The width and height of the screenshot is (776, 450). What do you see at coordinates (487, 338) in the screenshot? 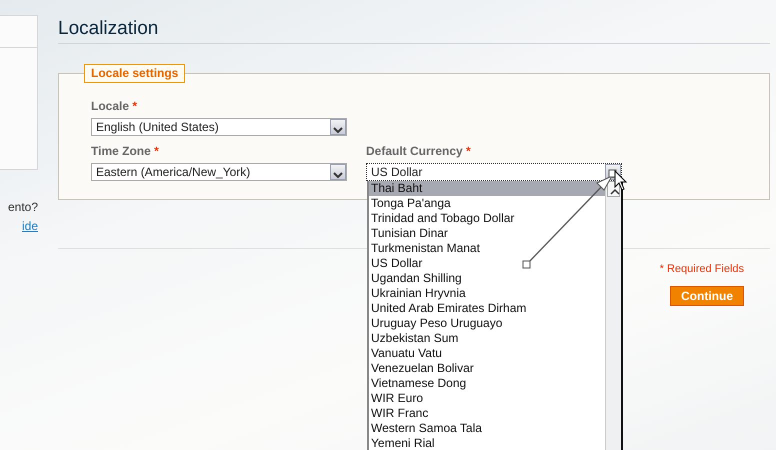
I see `dropdown-option: Uzbekistan Sum` at bounding box center [487, 338].